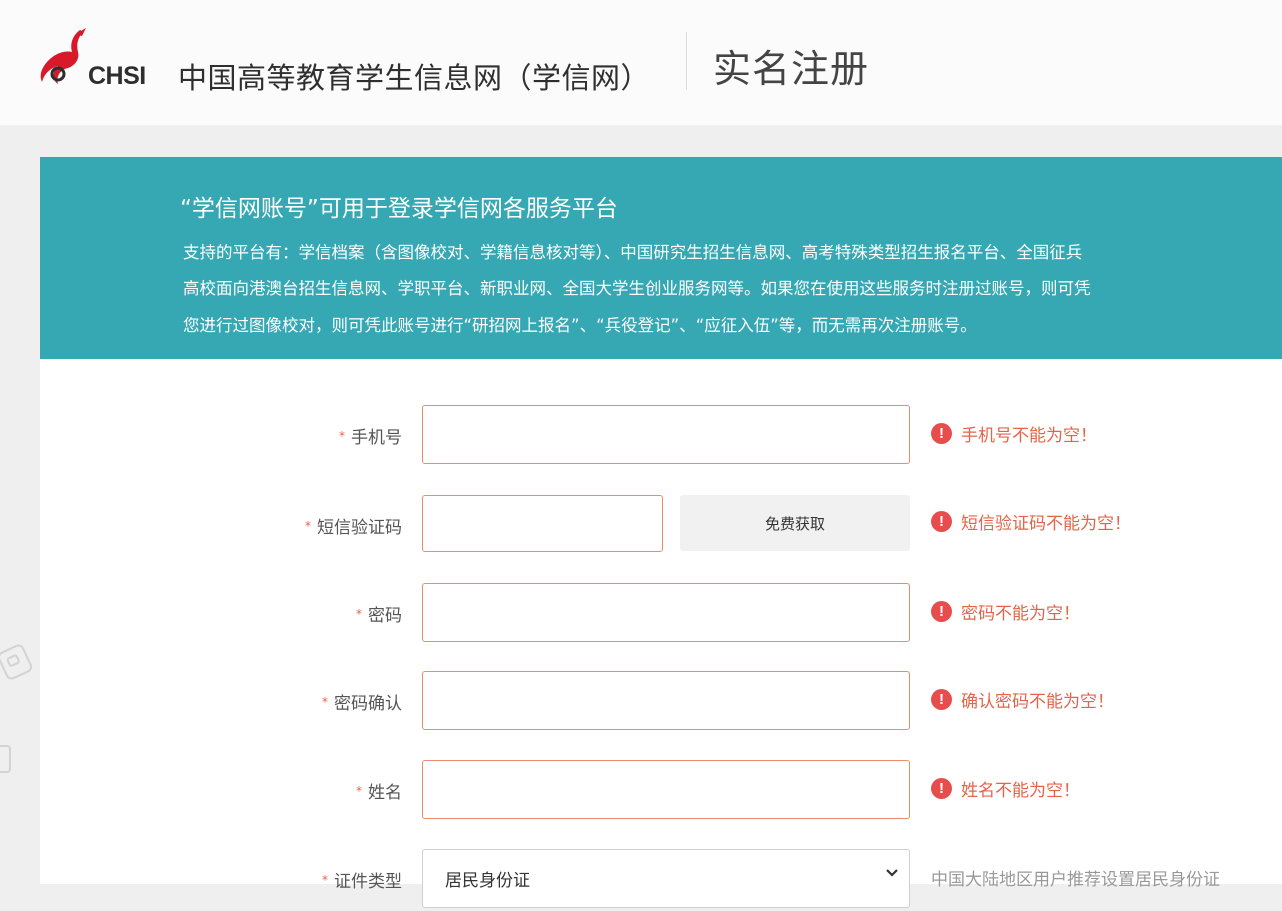 The width and height of the screenshot is (1282, 911). Describe the element at coordinates (666, 700) in the screenshot. I see `password-confirm-input` at that location.